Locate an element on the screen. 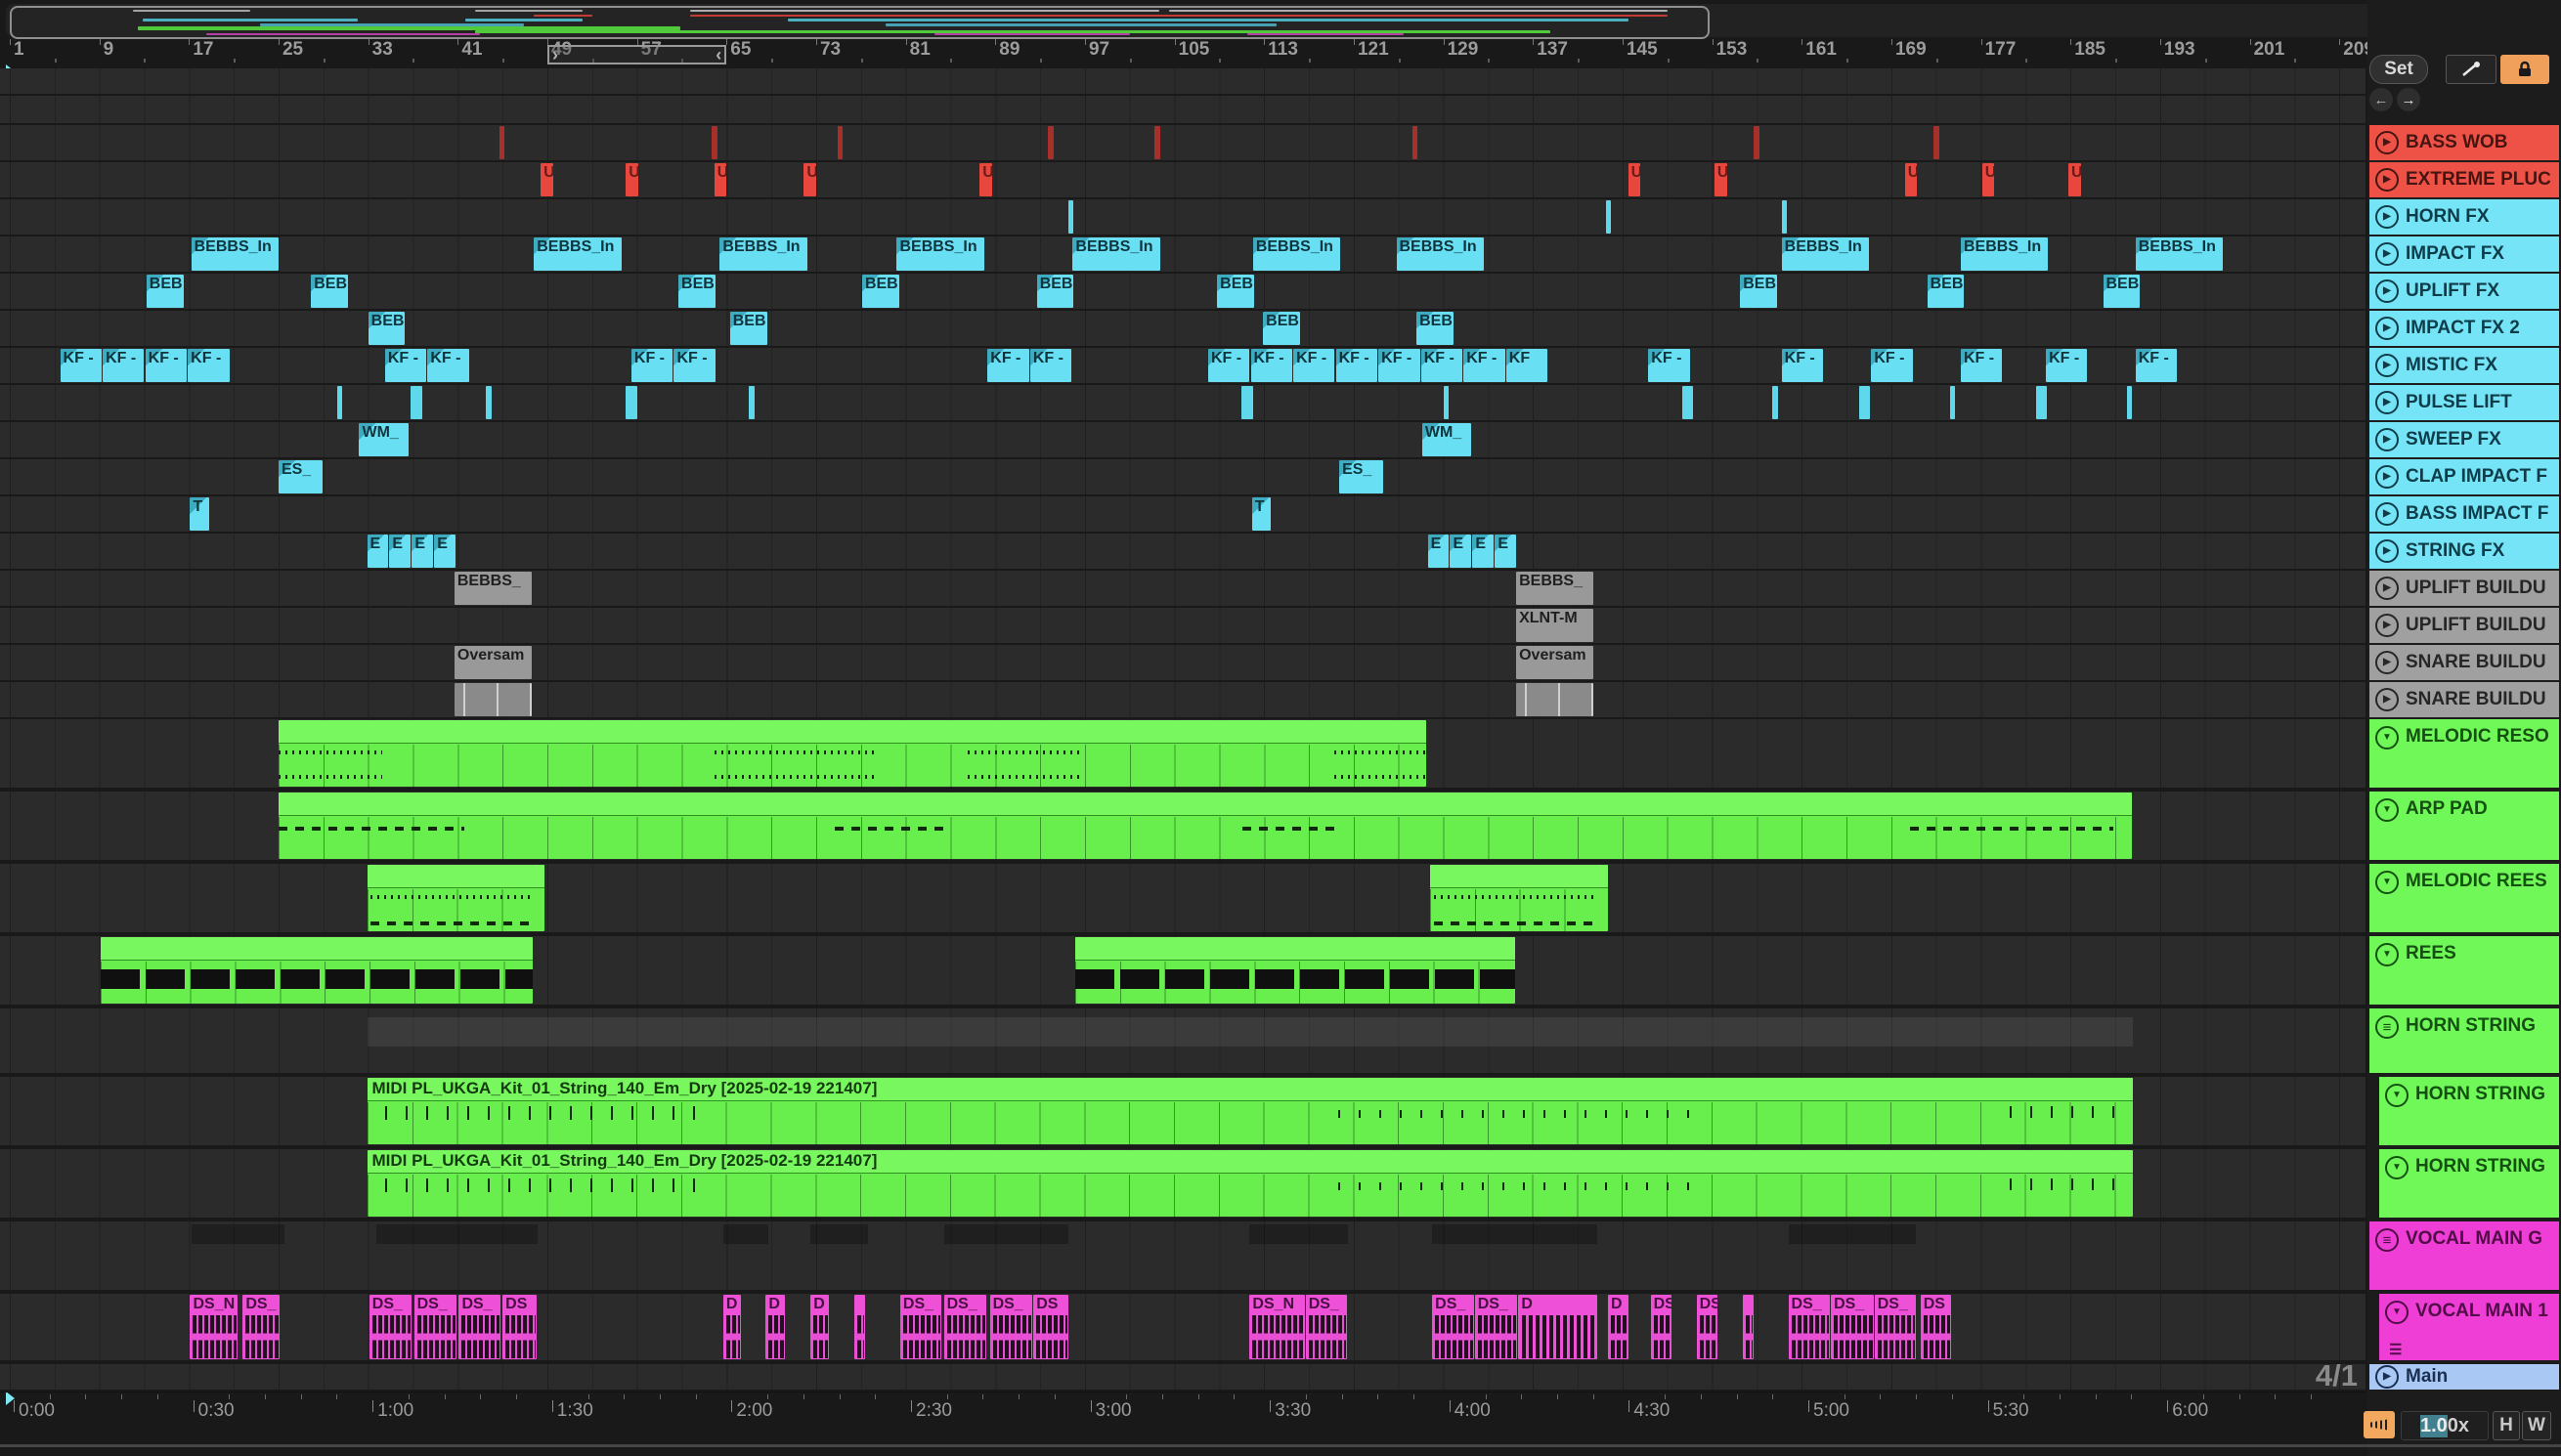 This screenshot has width=2561, height=1456. track-header-mistic-fx: ▶ MISTIC FX is located at coordinates (2464, 365).